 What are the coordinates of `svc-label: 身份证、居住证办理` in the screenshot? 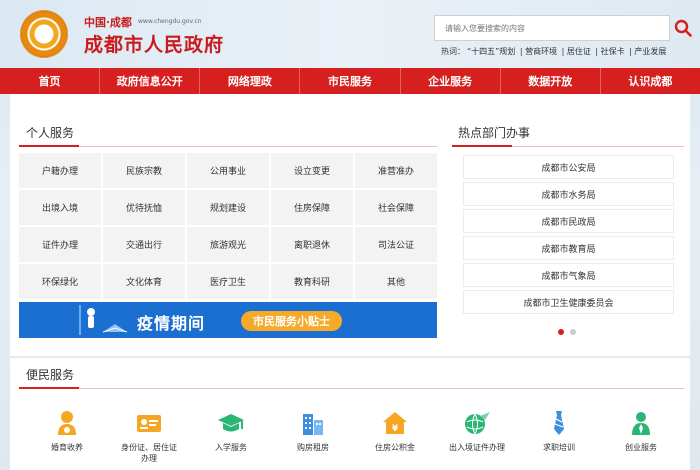 It's located at (149, 453).